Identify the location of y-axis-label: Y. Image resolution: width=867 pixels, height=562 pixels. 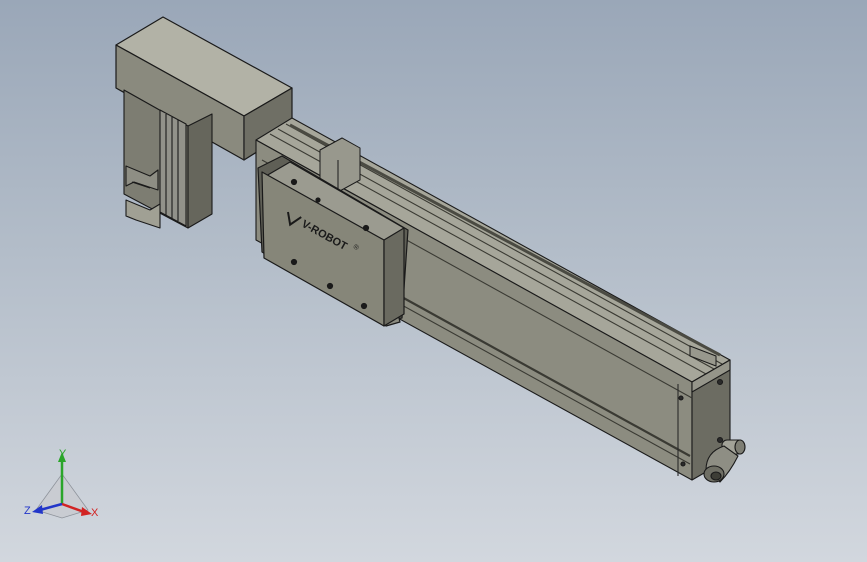
(63, 454).